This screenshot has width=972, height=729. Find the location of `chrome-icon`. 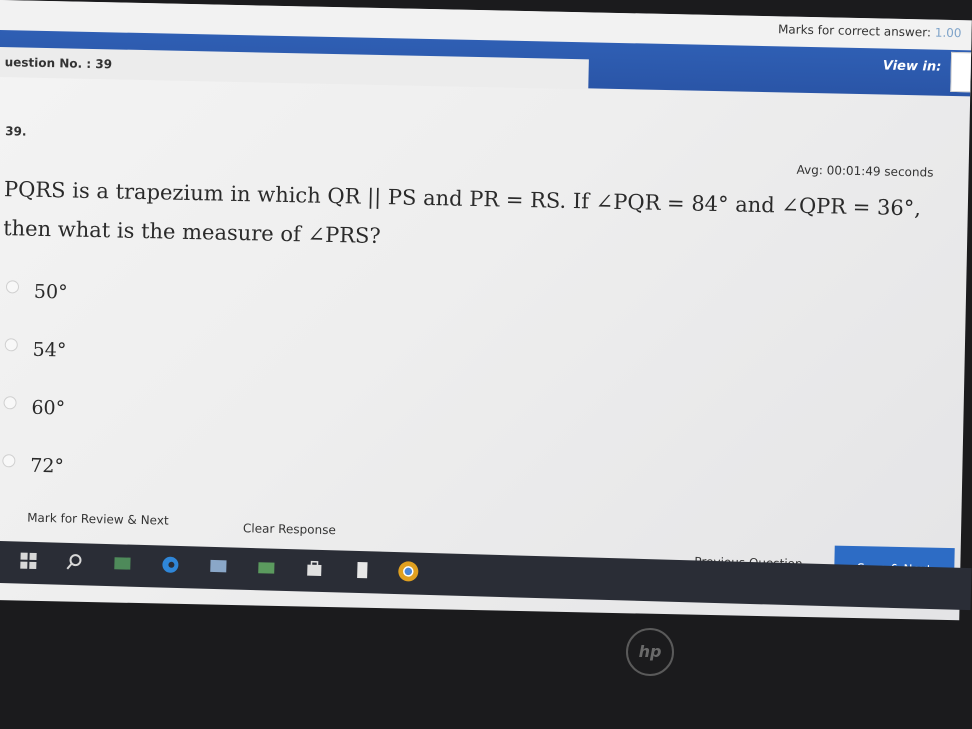

chrome-icon is located at coordinates (408, 571).